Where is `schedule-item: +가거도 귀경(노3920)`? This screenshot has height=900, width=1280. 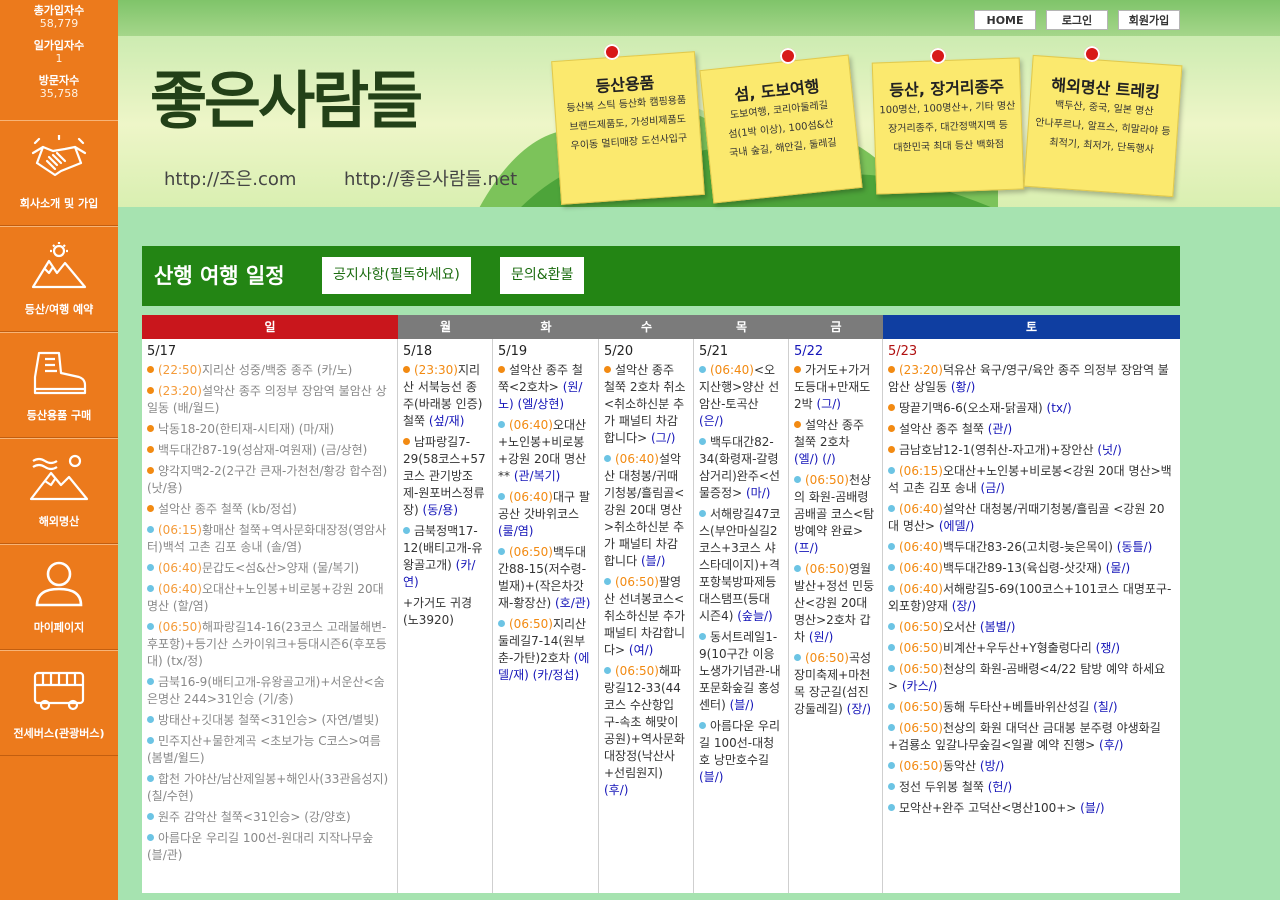 schedule-item: +가거도 귀경(노3920) is located at coordinates (445, 612).